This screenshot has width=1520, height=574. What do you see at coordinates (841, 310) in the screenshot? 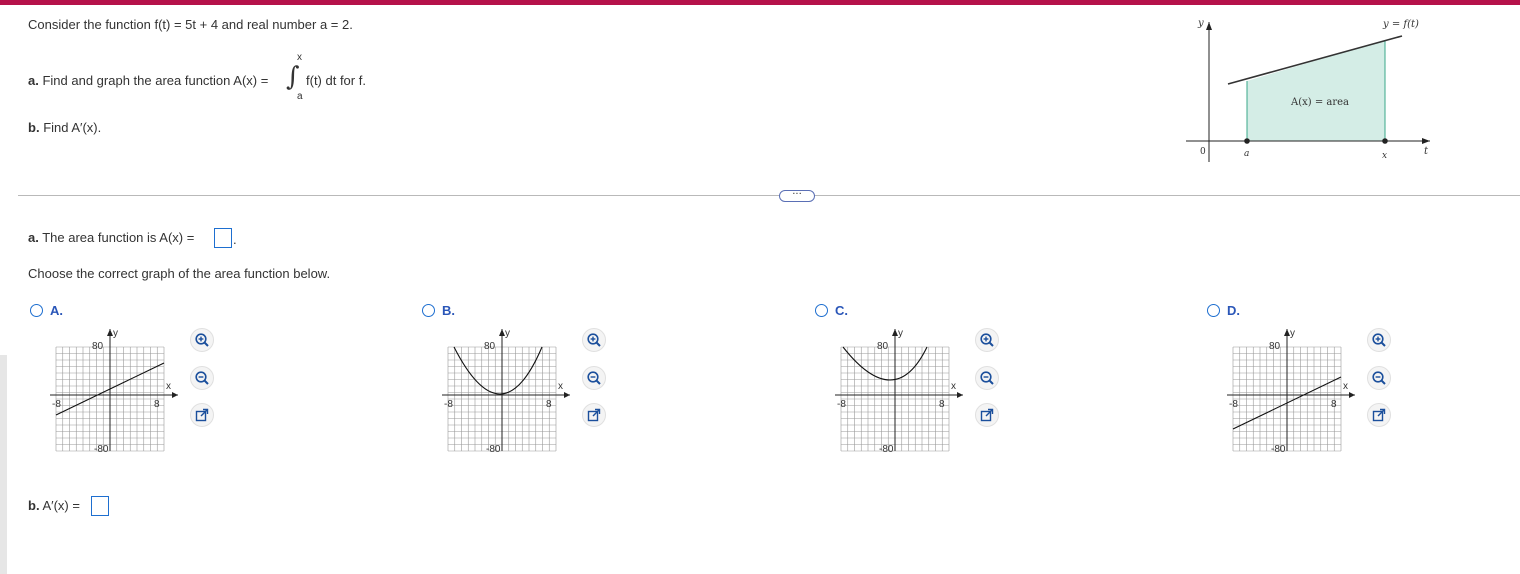
I see `option-c-label: C.` at bounding box center [841, 310].